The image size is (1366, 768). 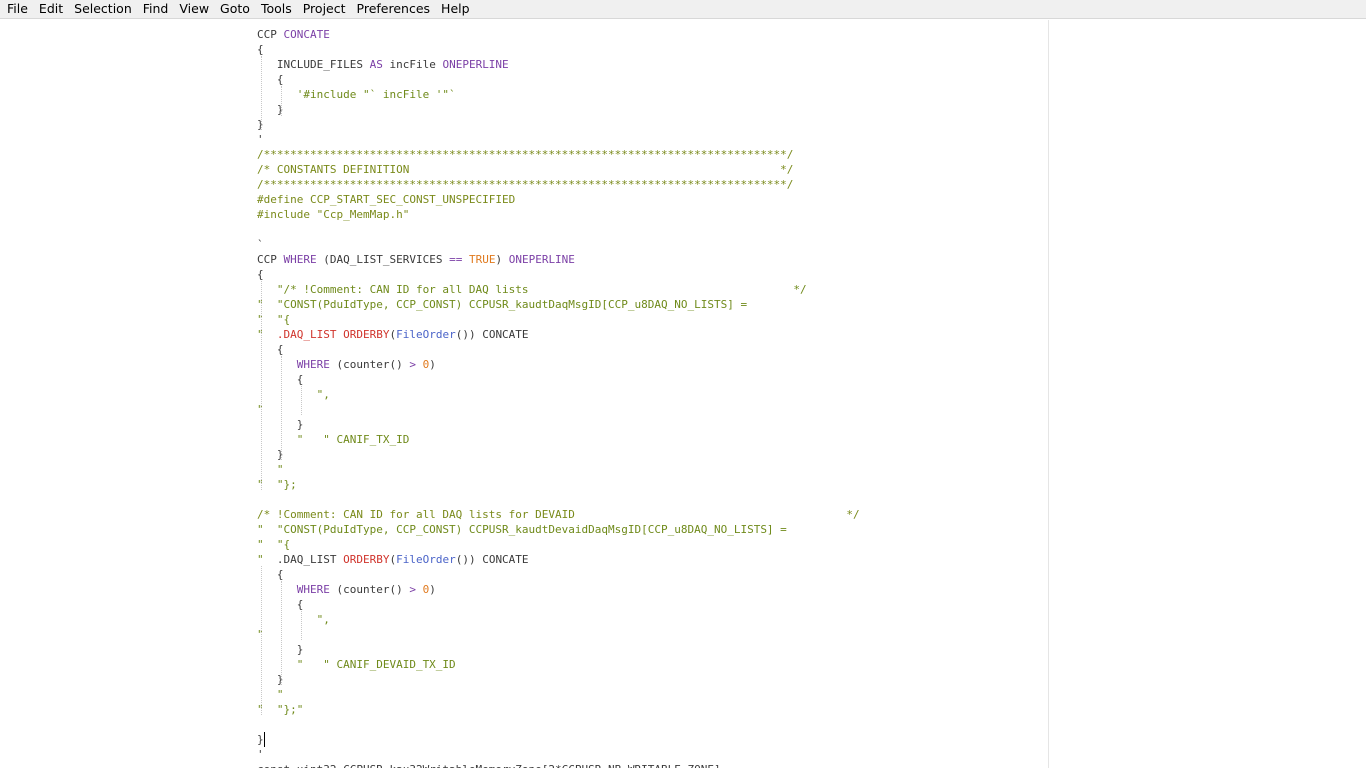 I want to click on code-line: " "{, so click(x=273, y=544).